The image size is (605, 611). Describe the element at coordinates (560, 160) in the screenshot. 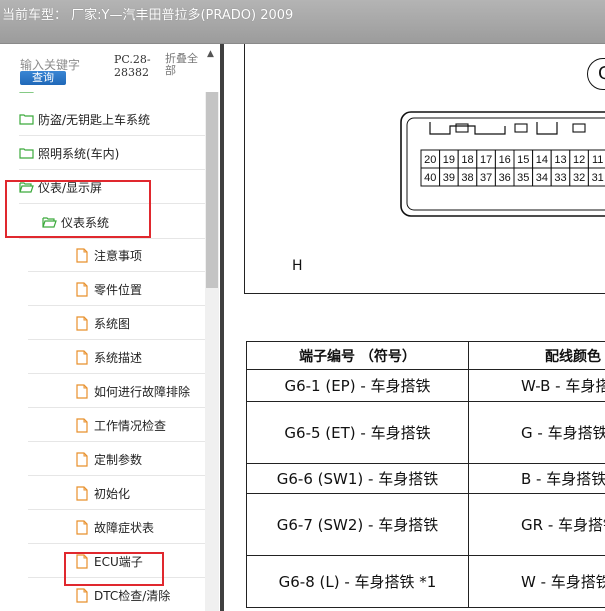

I see `pin-number: 13` at that location.